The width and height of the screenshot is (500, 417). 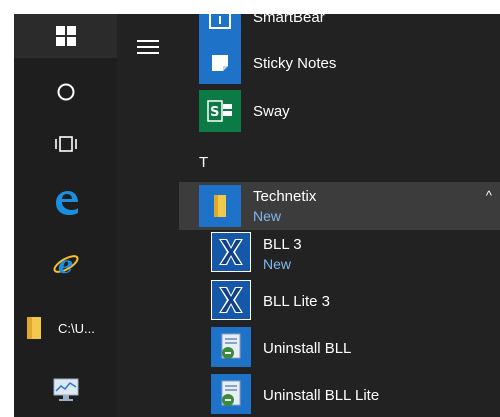 What do you see at coordinates (321, 395) in the screenshot?
I see `app-name: Uninstall BLL Lite` at bounding box center [321, 395].